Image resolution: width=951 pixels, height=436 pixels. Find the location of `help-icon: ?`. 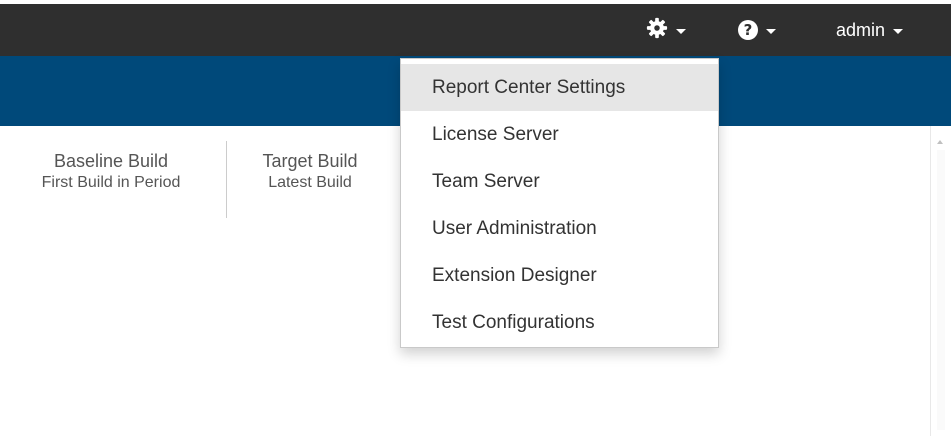

help-icon: ? is located at coordinates (748, 30).